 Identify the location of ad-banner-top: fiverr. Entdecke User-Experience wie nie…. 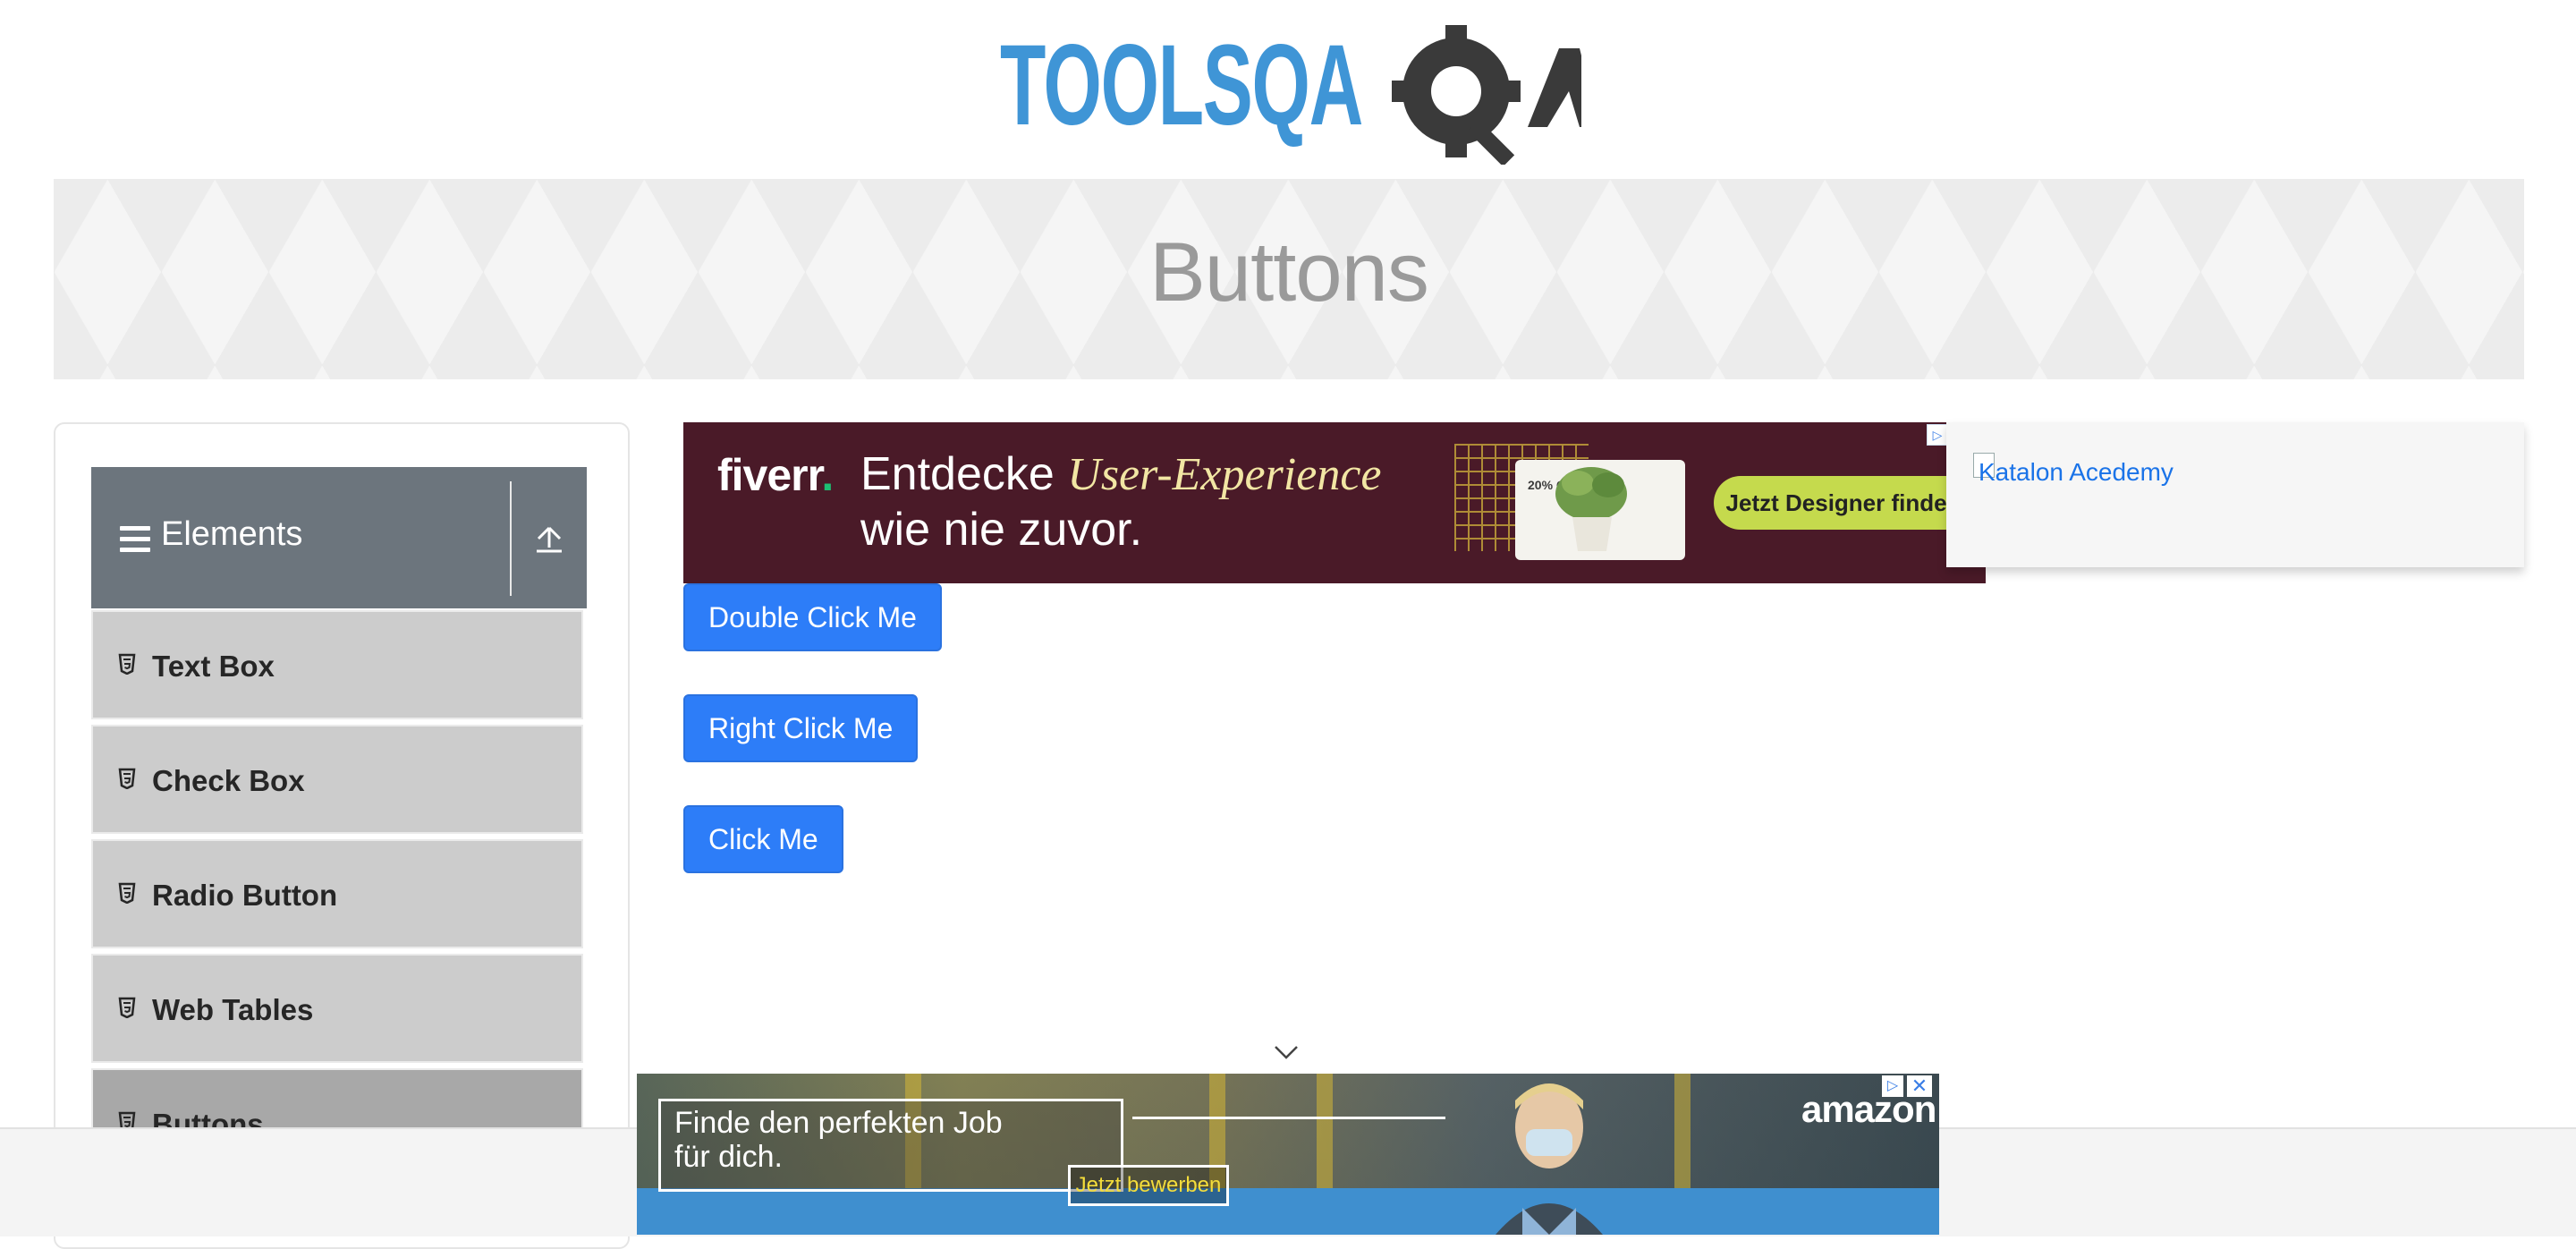
(1334, 502).